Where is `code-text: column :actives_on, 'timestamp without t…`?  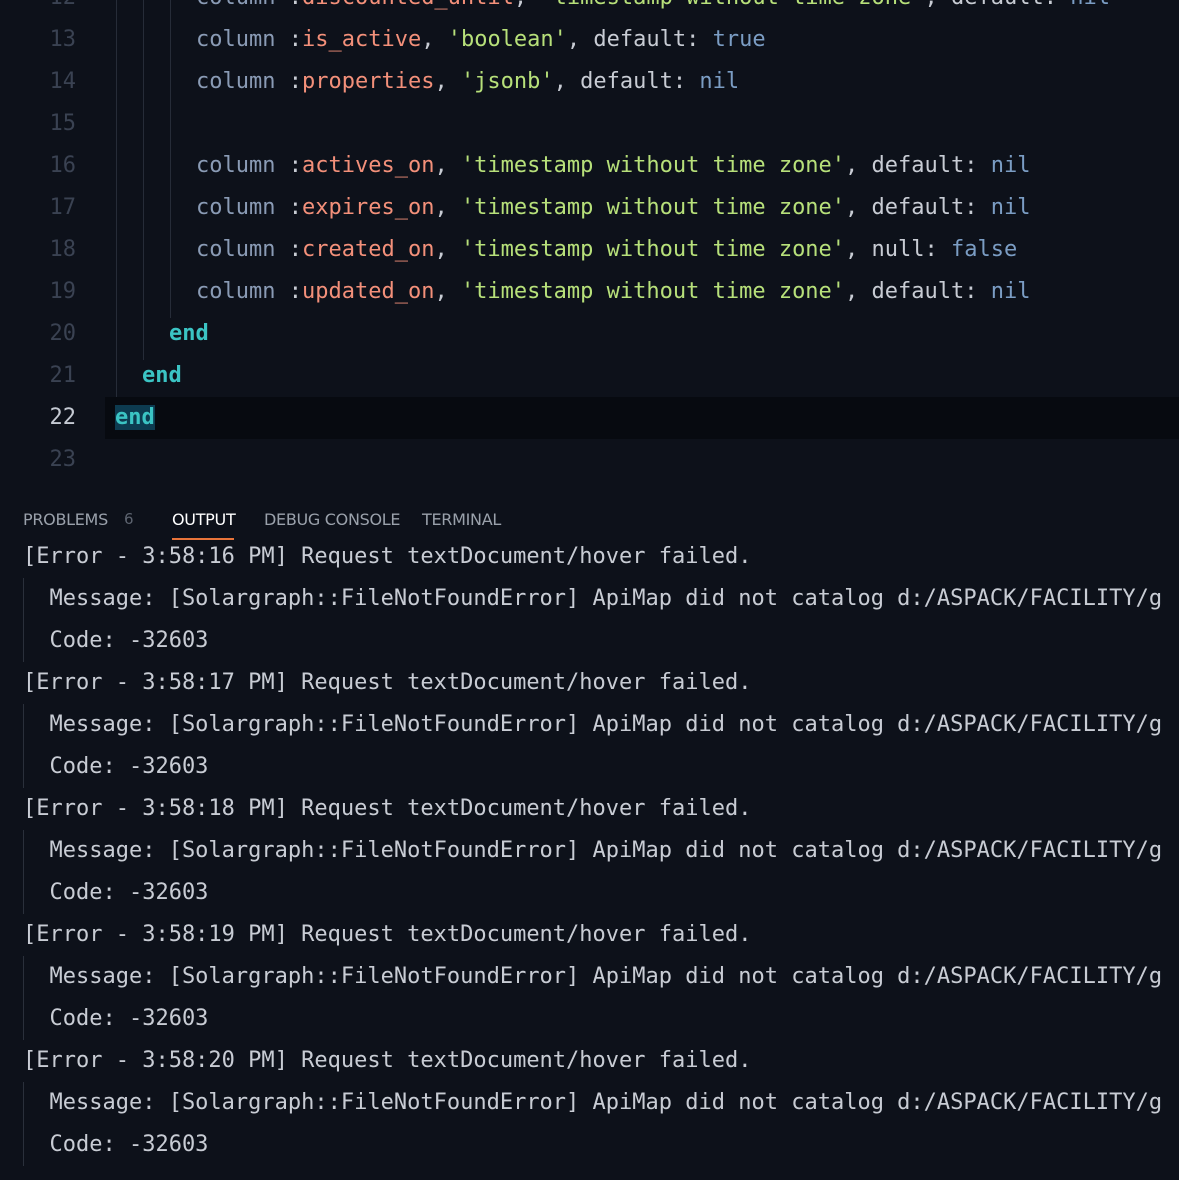 code-text: column :actives_on, 'timestamp without t… is located at coordinates (613, 165).